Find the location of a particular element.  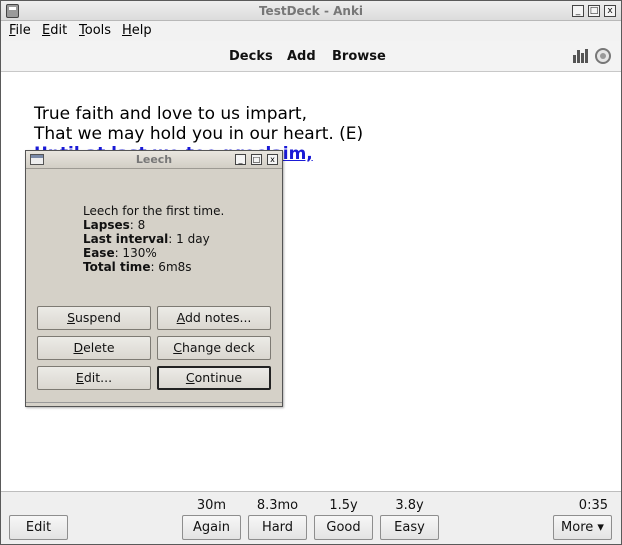

stat-value: : 130% is located at coordinates (135, 253).